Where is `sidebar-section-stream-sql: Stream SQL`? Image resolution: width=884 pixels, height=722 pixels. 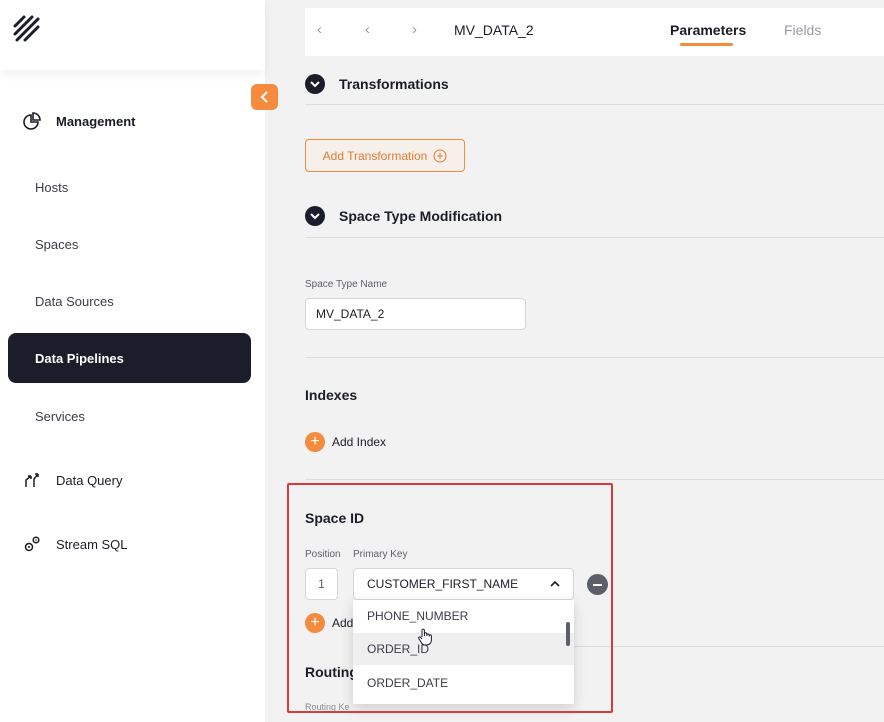 sidebar-section-stream-sql: Stream SQL is located at coordinates (75, 544).